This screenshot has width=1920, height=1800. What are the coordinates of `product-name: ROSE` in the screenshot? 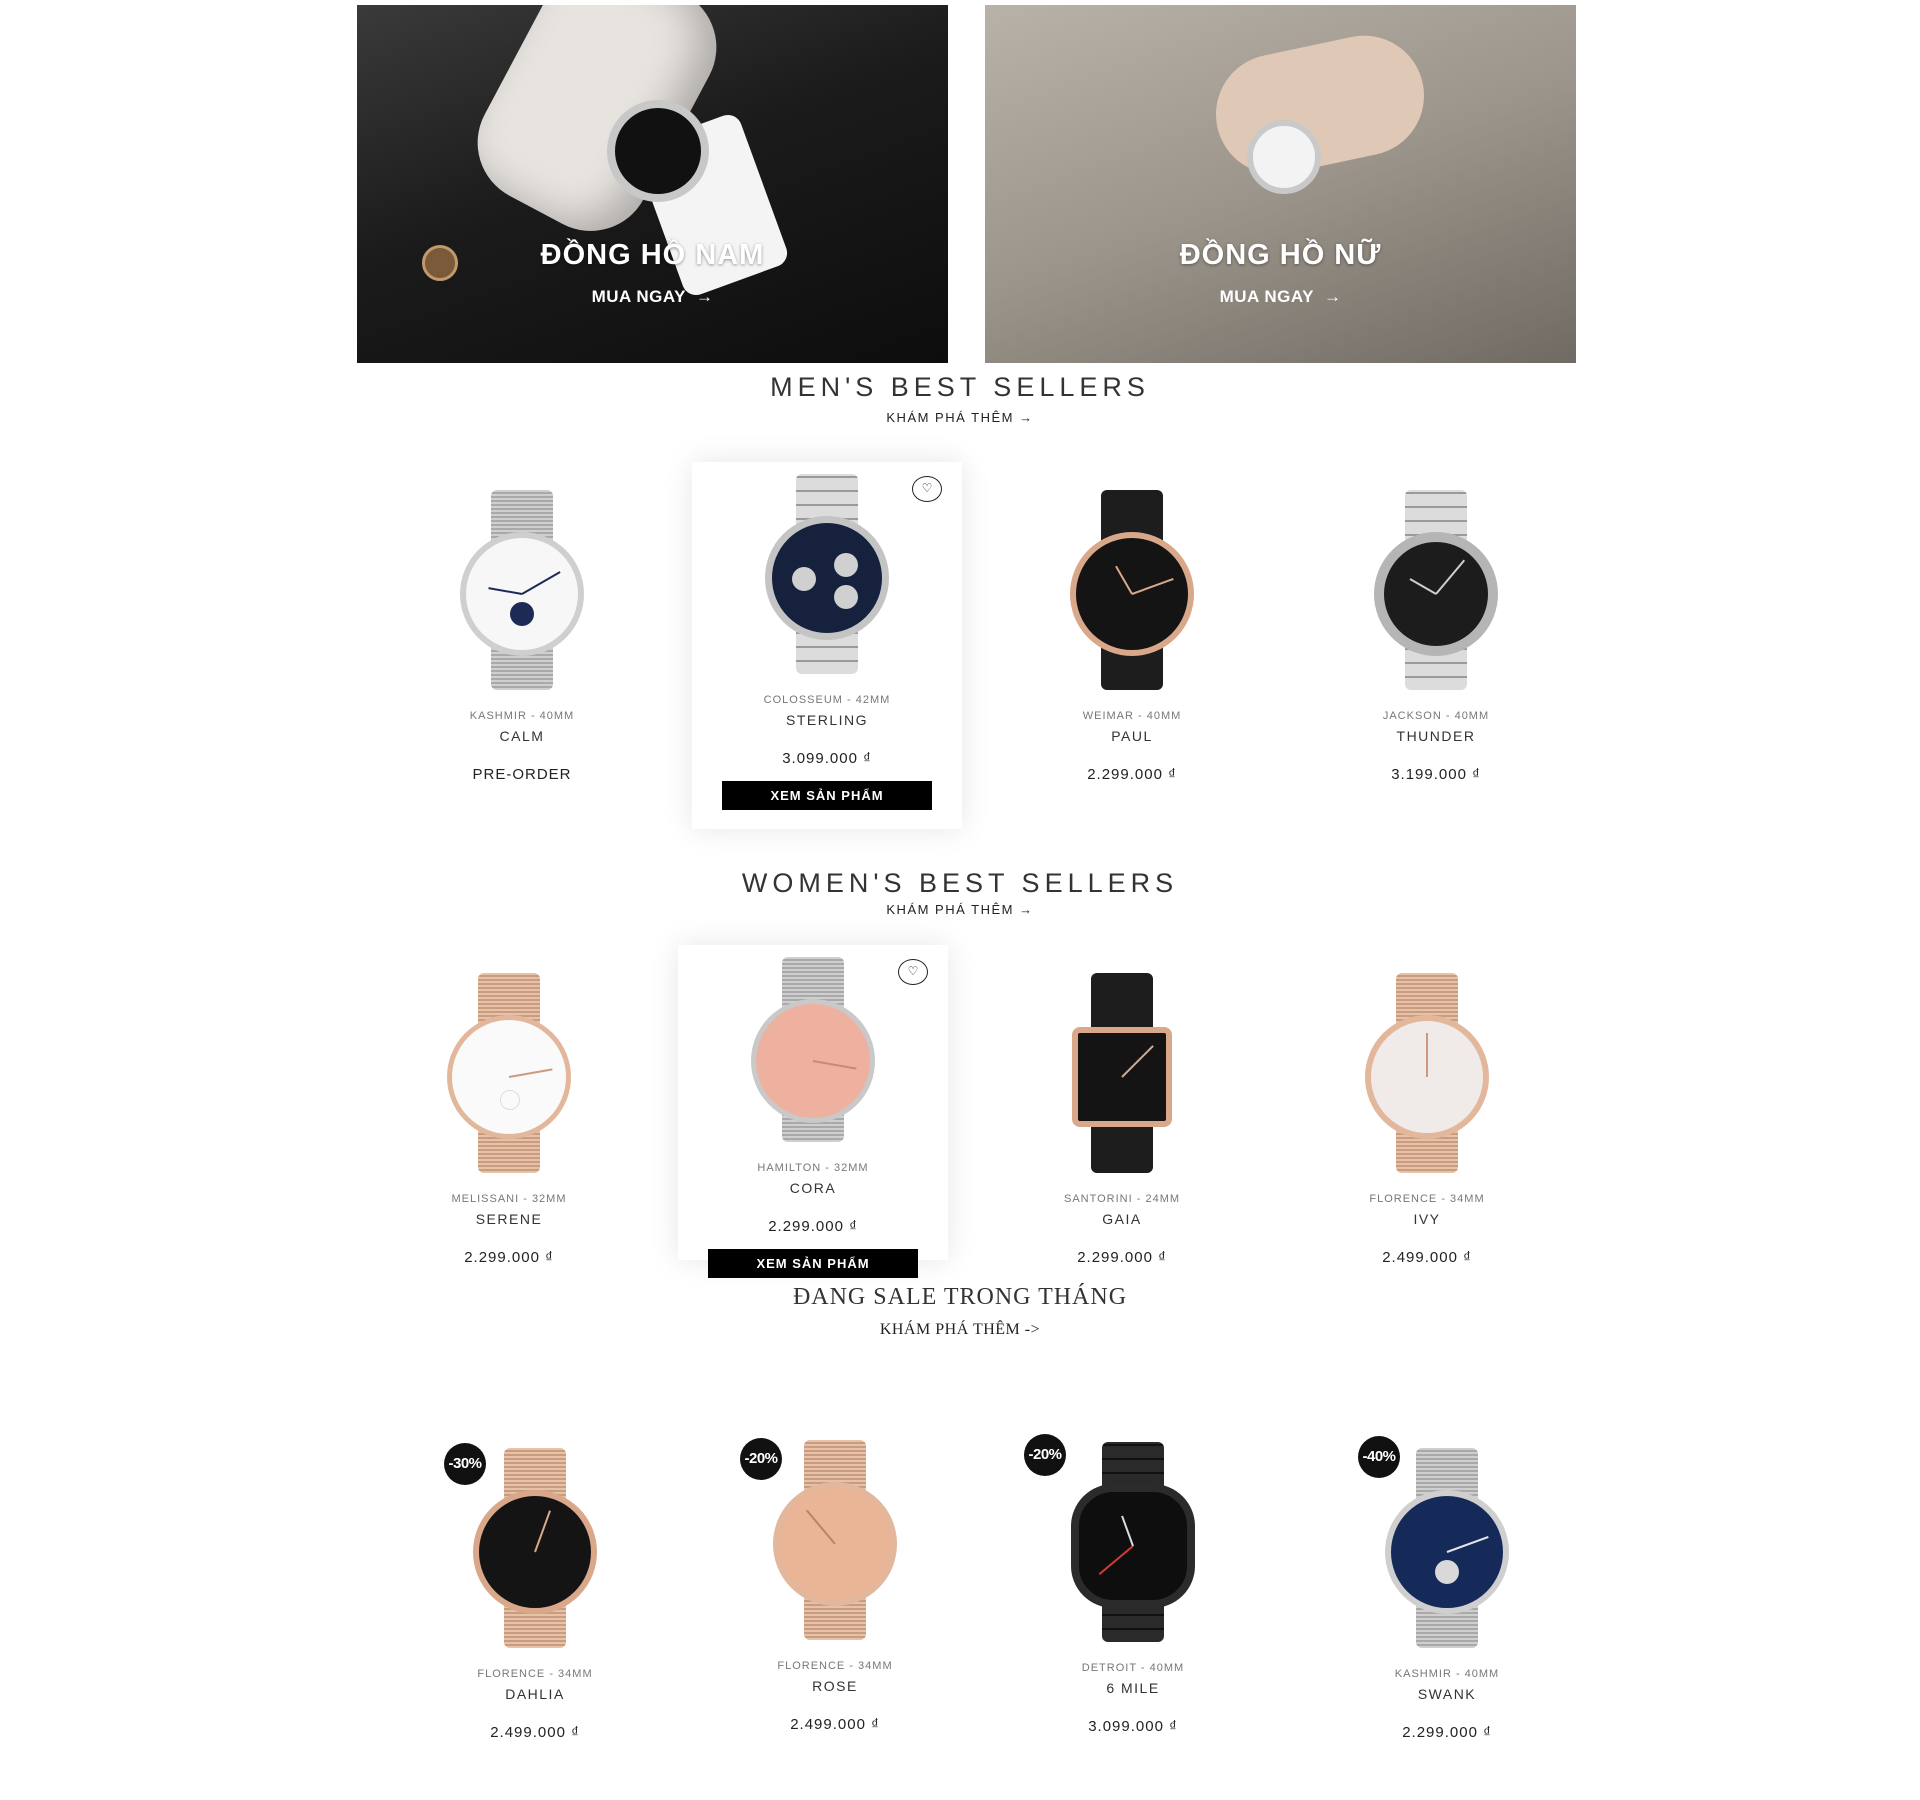 It's located at (835, 1686).